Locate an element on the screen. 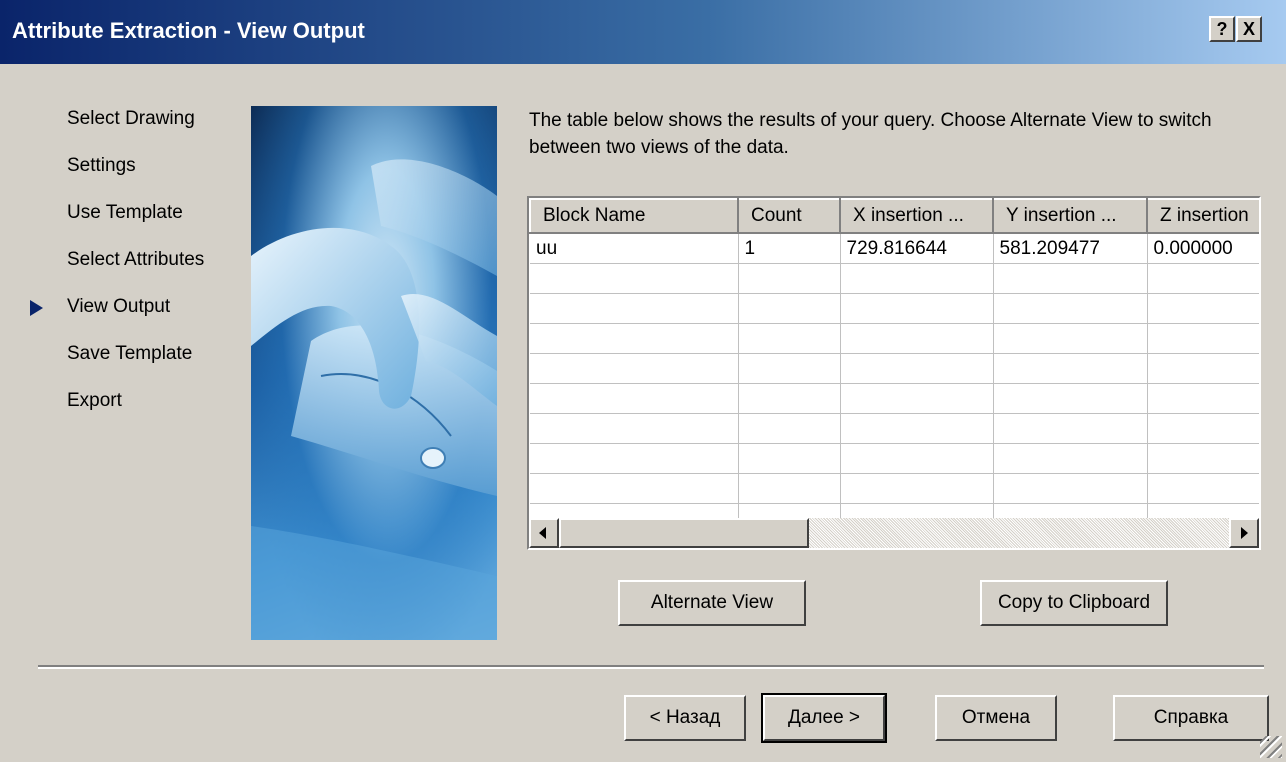 The width and height of the screenshot is (1286, 762). step-label: Settings is located at coordinates (101, 165).